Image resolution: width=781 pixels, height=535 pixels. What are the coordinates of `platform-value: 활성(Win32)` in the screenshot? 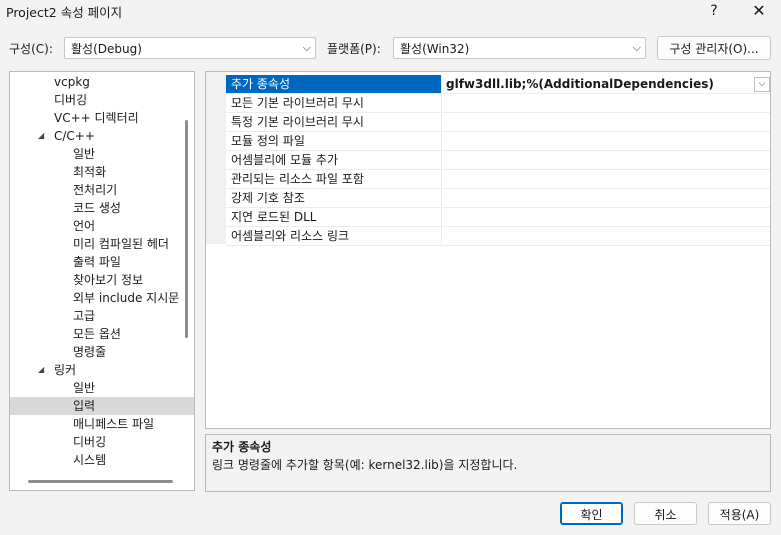 It's located at (435, 49).